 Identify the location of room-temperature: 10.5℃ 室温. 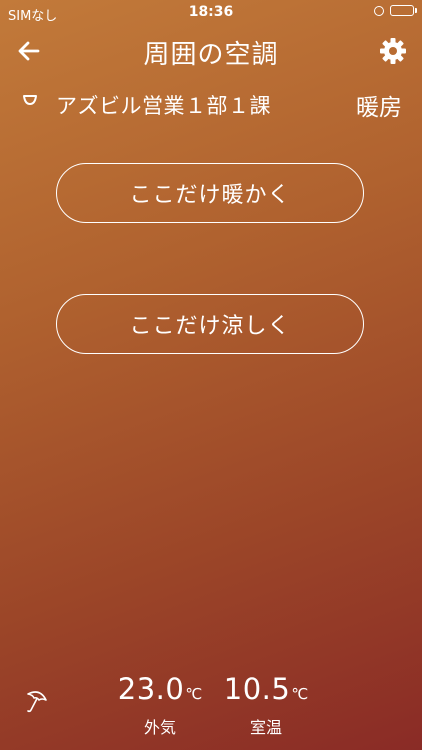
(266, 705).